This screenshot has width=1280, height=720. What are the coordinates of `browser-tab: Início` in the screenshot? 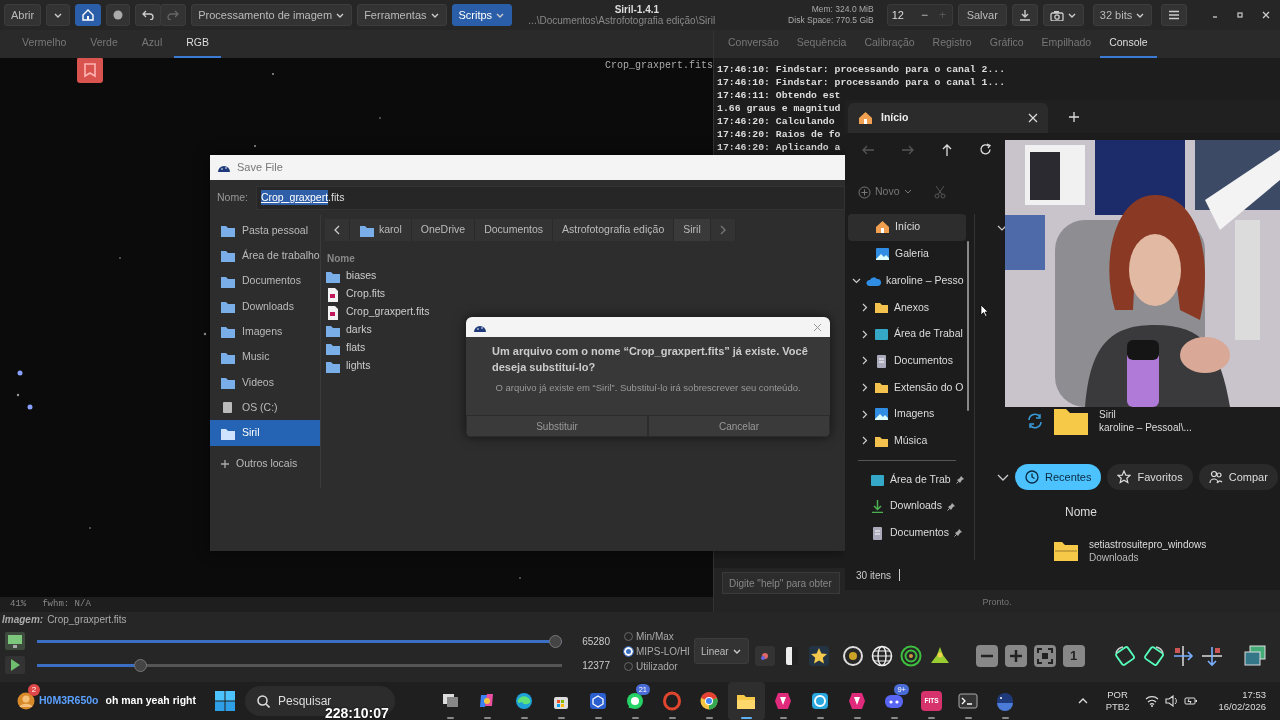 It's located at (948, 118).